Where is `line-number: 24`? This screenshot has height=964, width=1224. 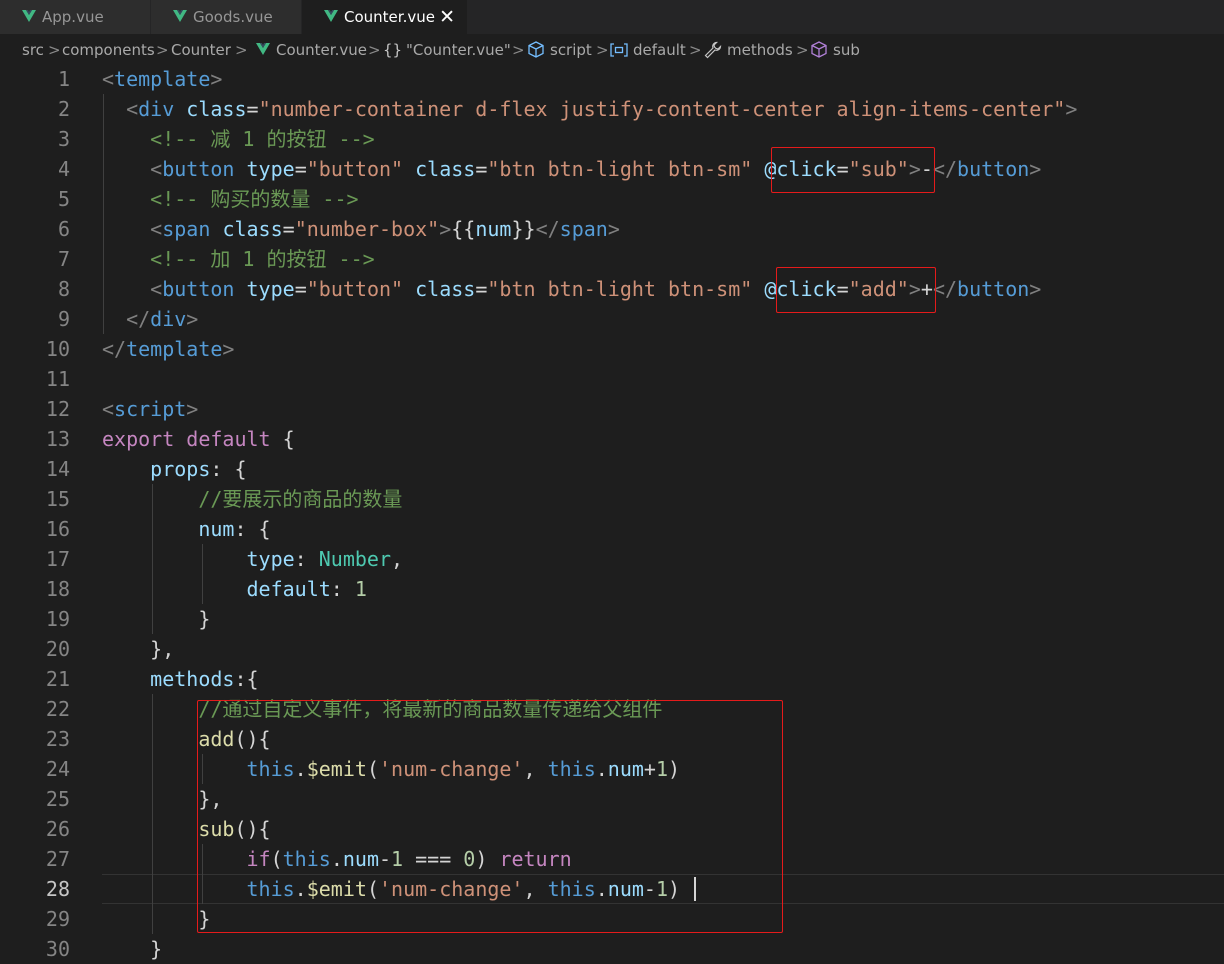 line-number: 24 is located at coordinates (57, 769).